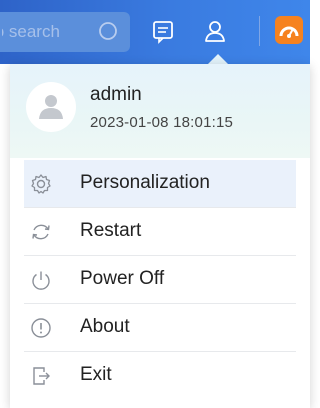 This screenshot has width=320, height=408. What do you see at coordinates (41, 280) in the screenshot?
I see `power-icon` at bounding box center [41, 280].